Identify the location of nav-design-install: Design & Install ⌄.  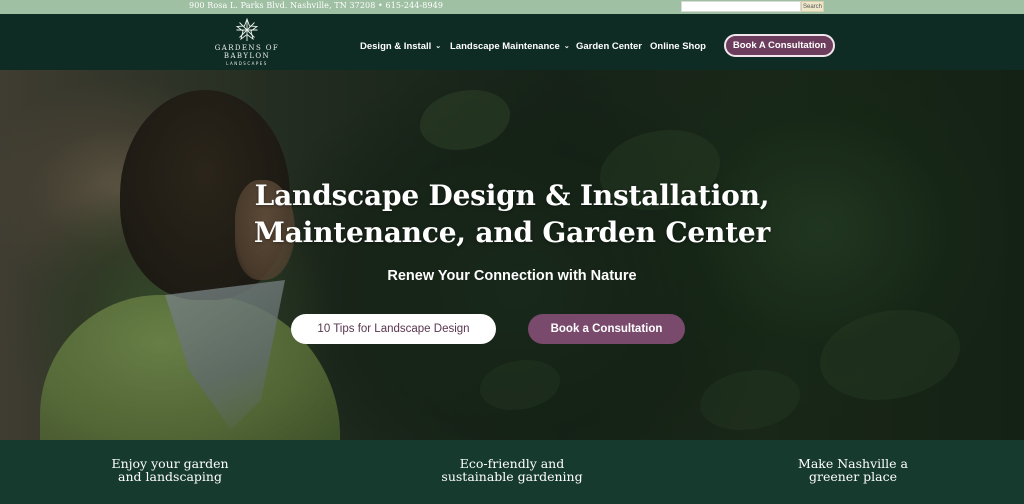
(400, 46).